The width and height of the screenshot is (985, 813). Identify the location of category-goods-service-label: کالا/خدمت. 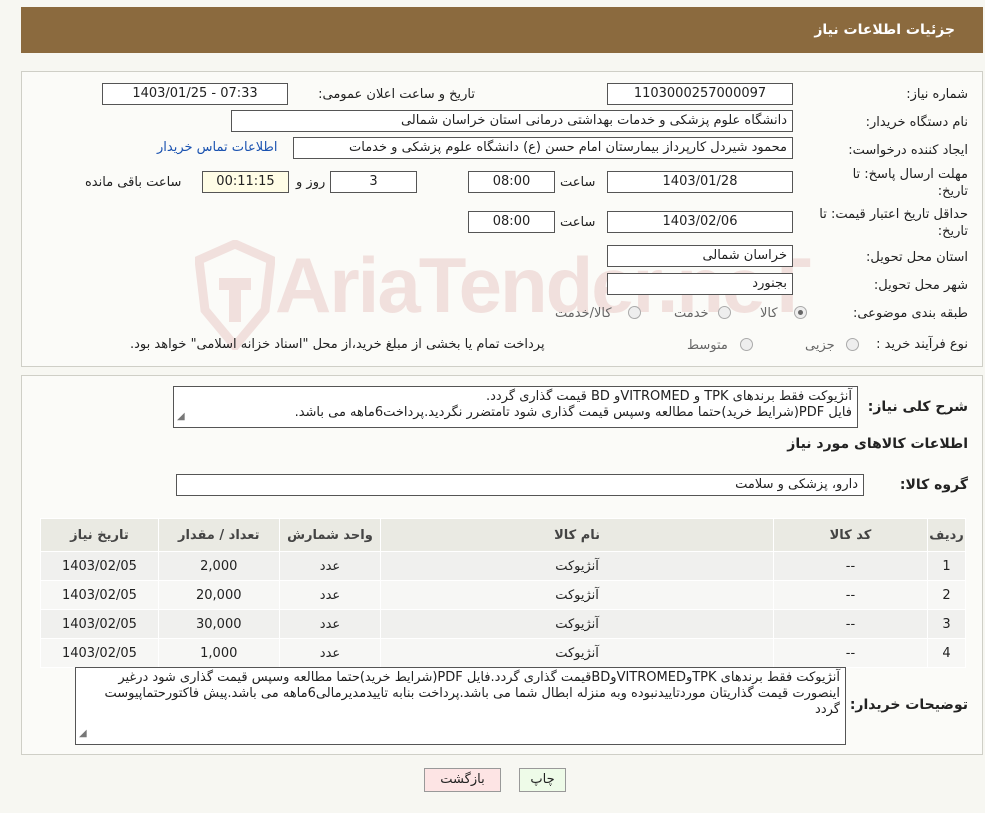
(583, 313).